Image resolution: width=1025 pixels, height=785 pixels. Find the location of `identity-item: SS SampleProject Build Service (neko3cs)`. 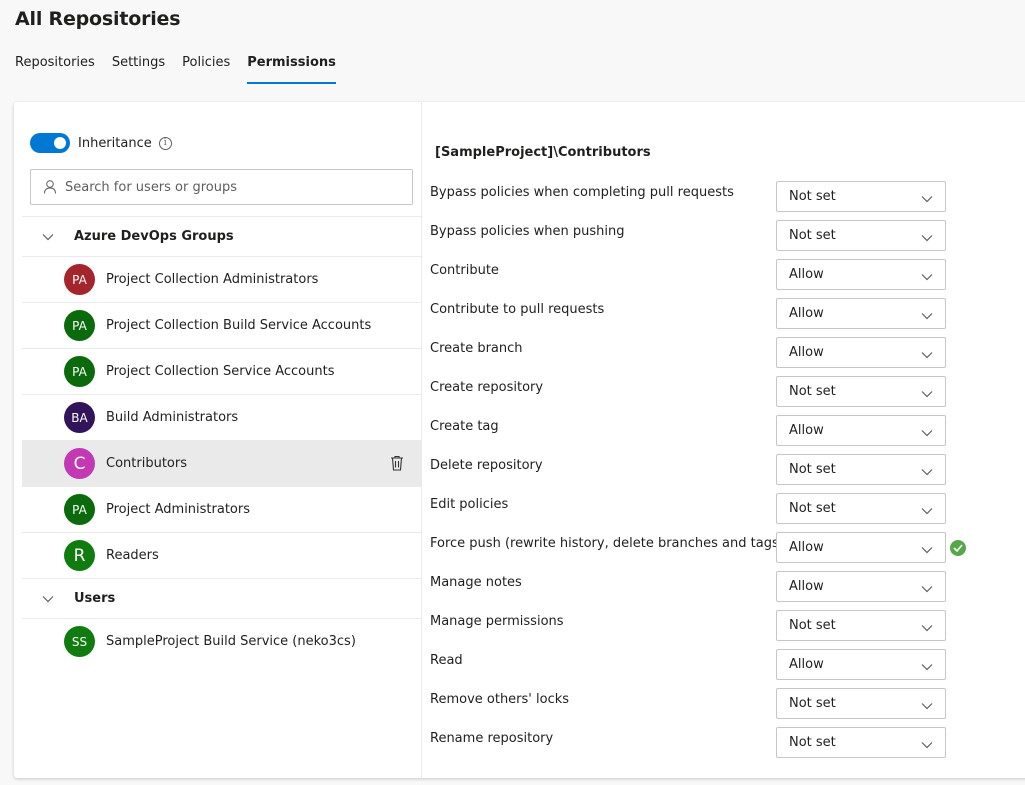

identity-item: SS SampleProject Build Service (neko3cs) is located at coordinates (221, 641).